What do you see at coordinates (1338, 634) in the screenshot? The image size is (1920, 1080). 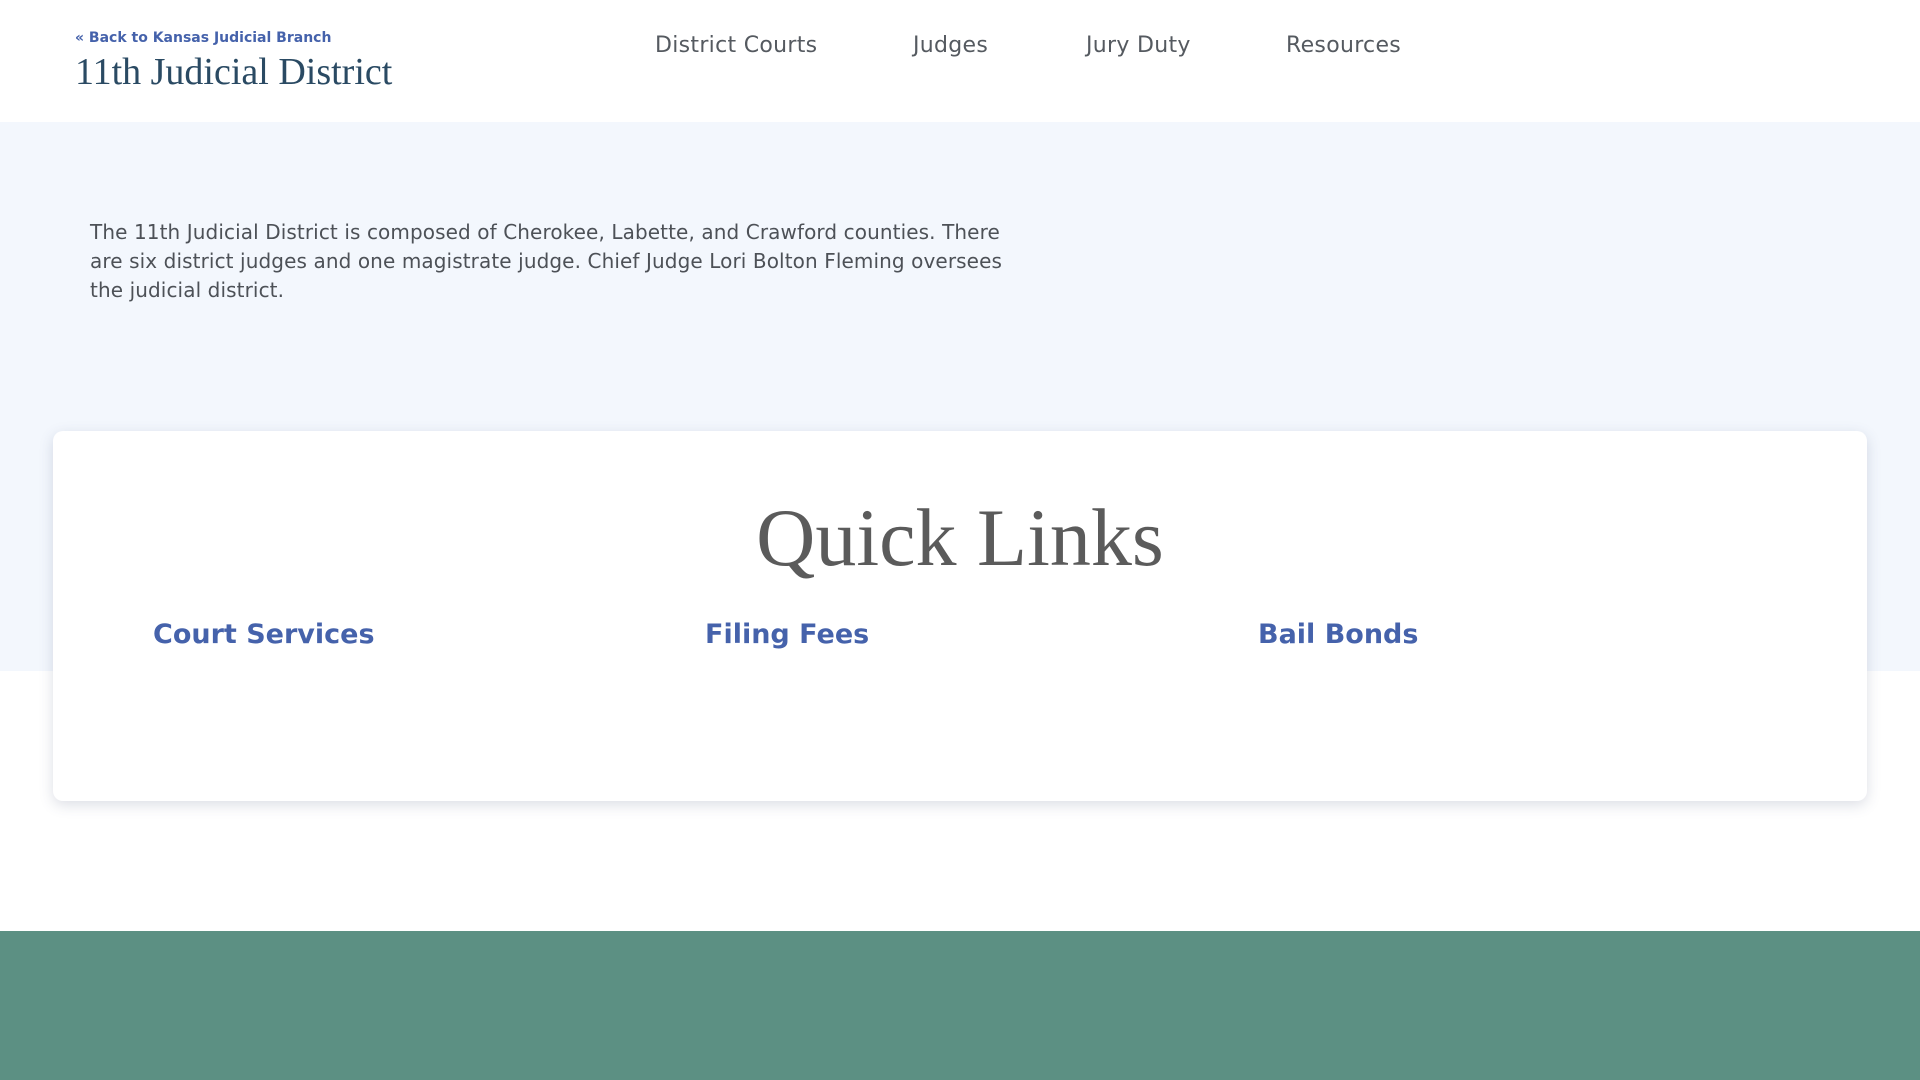 I see `quick-link-bail-bonds: Bail Bonds` at bounding box center [1338, 634].